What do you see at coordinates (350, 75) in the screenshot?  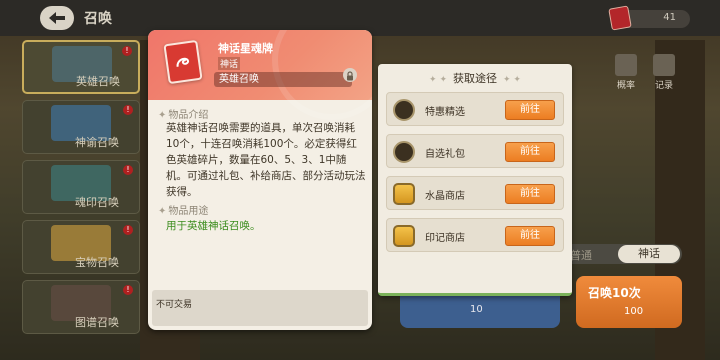 I see `lock-icon` at bounding box center [350, 75].